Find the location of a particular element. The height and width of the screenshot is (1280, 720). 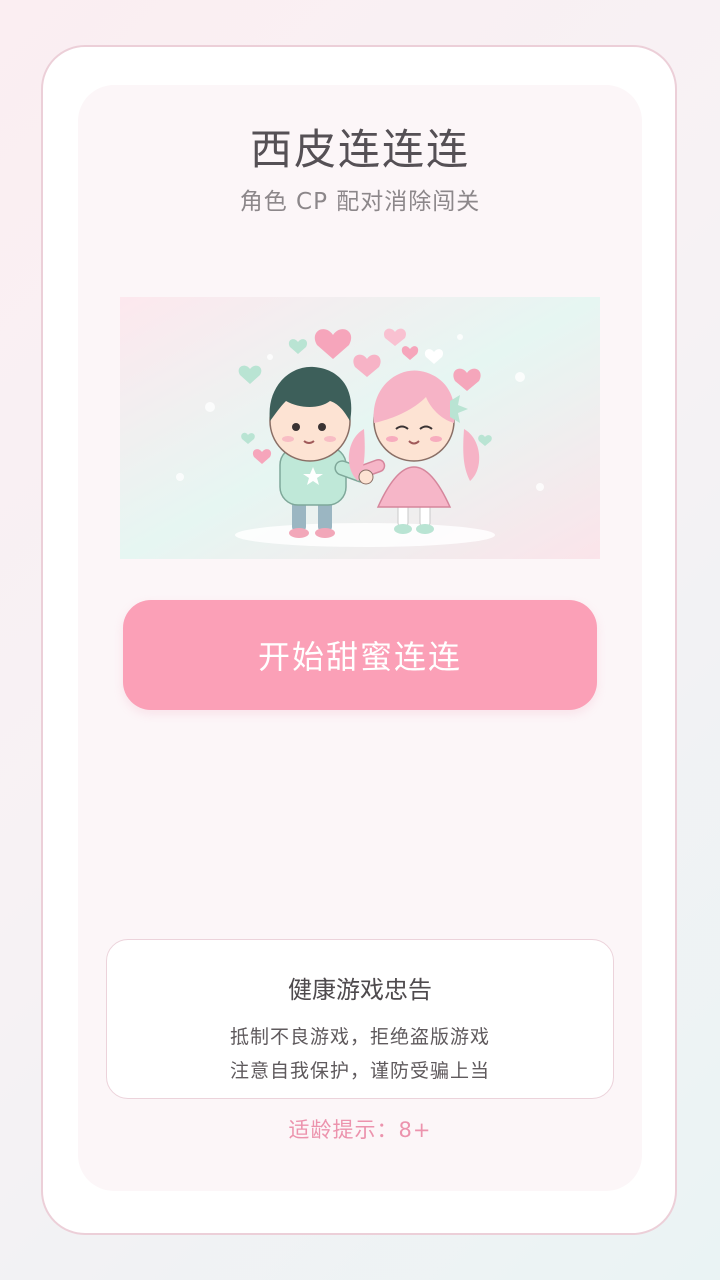

start-game-button: 开始甜蜜连连 is located at coordinates (360, 655).